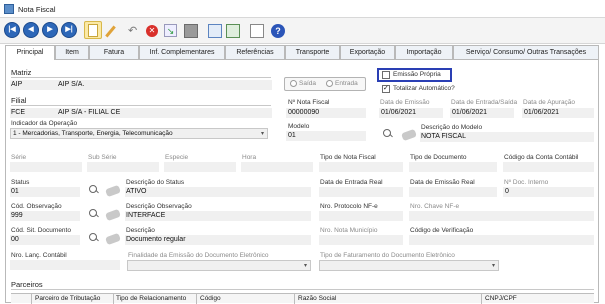  I want to click on nro-controle-label: Nº Doc. Interno, so click(526, 182).